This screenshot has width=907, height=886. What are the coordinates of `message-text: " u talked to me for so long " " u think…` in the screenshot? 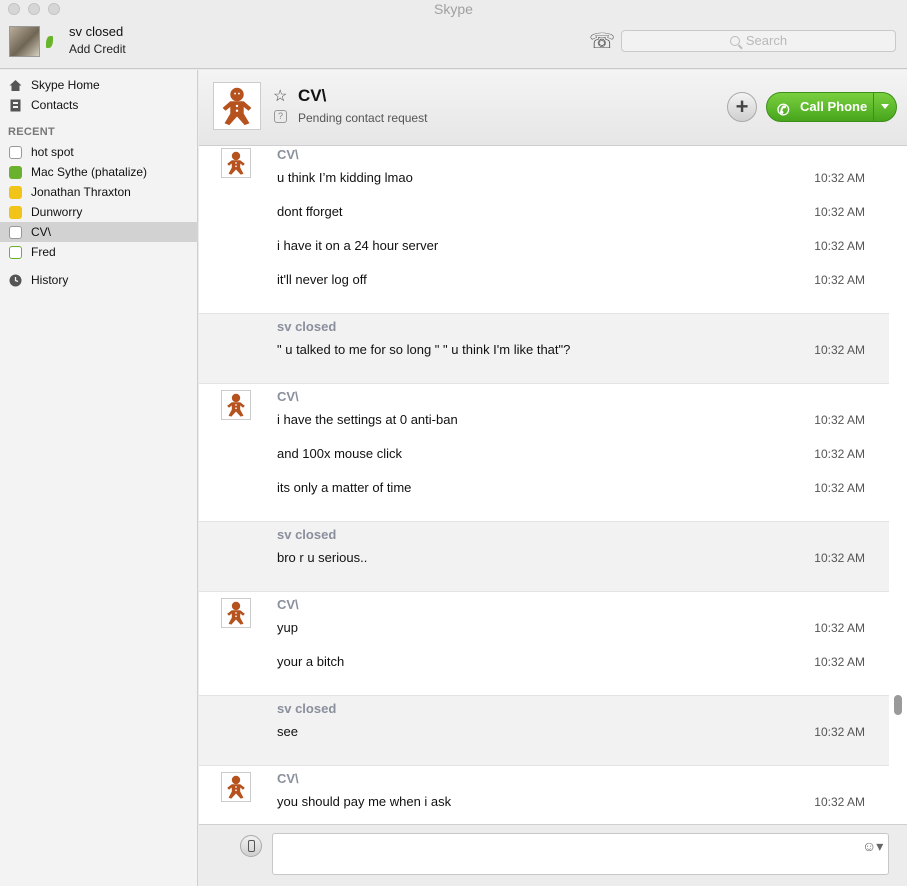 It's located at (424, 349).